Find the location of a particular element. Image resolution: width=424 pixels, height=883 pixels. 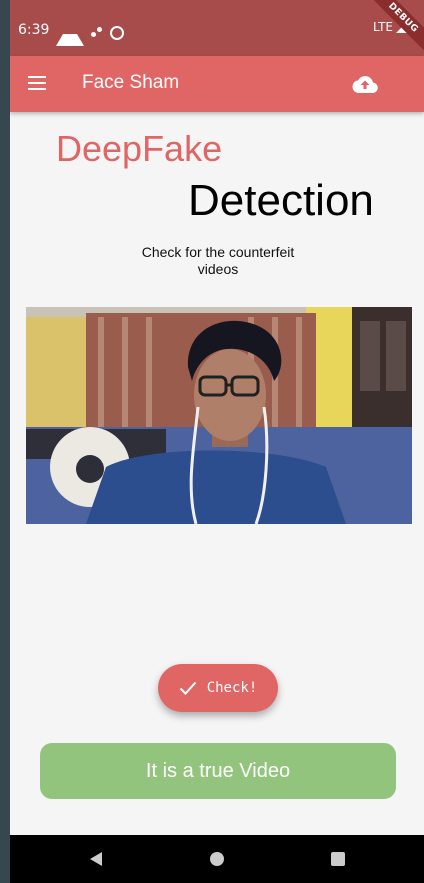

check-button-label: Check! is located at coordinates (232, 688).